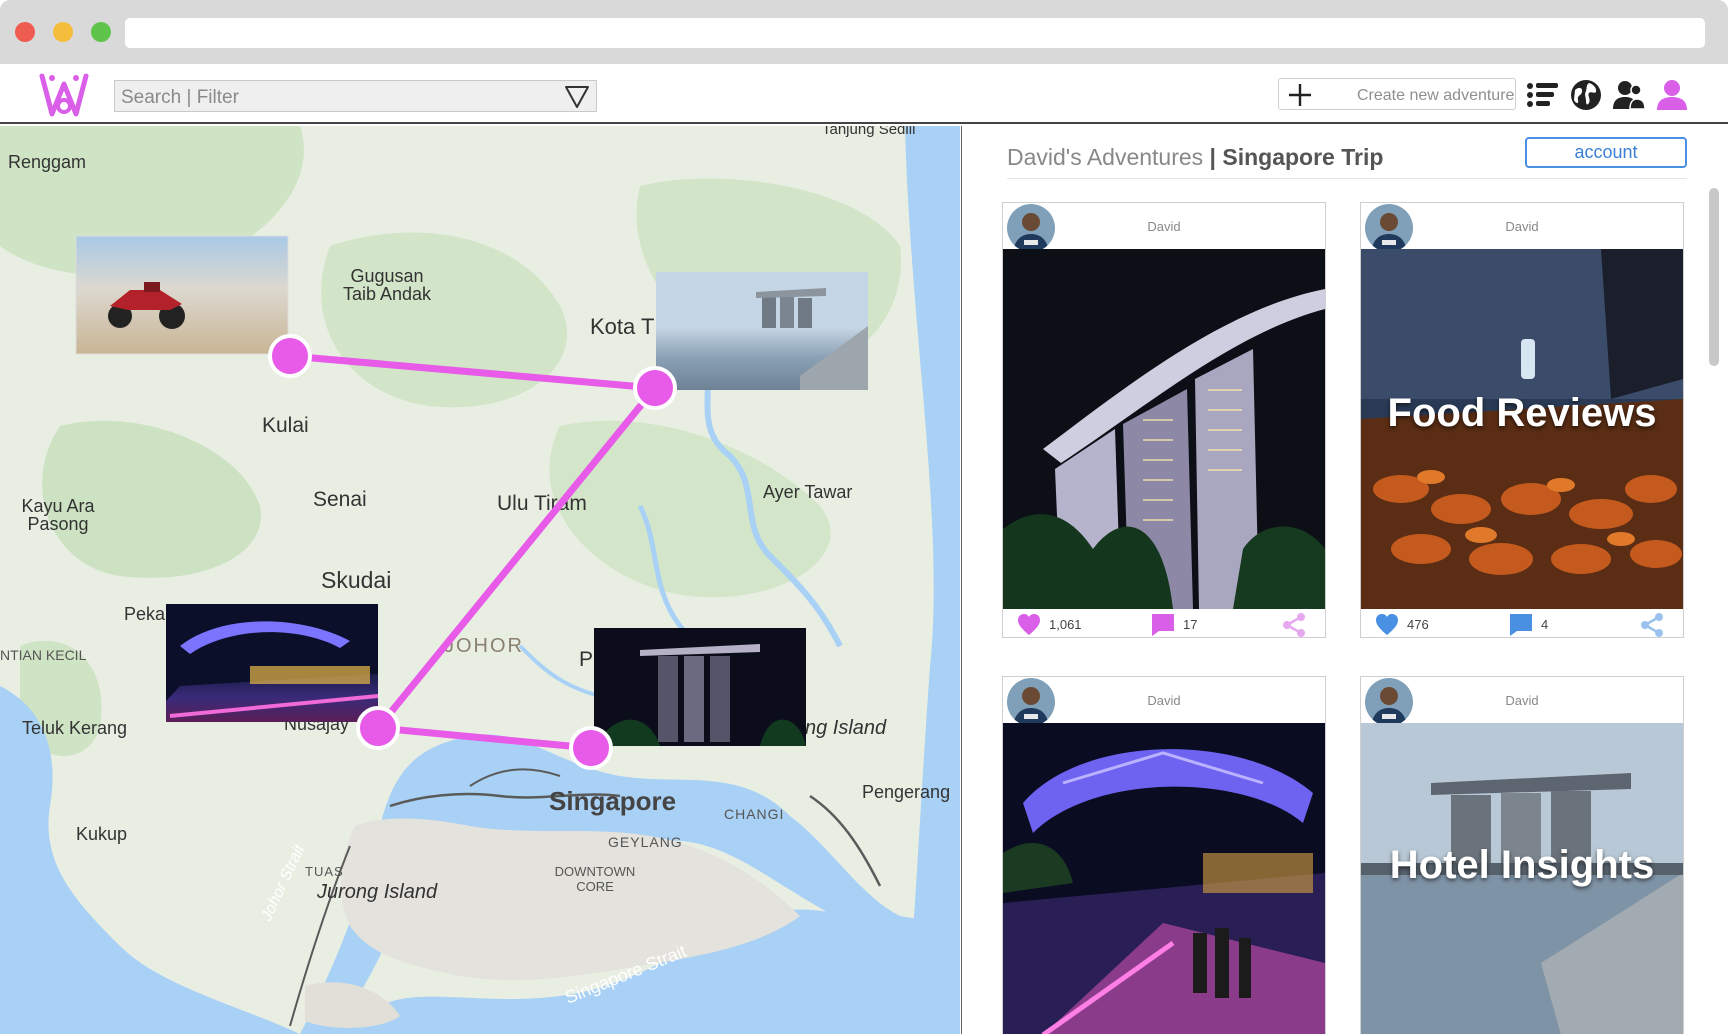  I want to click on post-photo: Hotel Insights, so click(1522, 878).